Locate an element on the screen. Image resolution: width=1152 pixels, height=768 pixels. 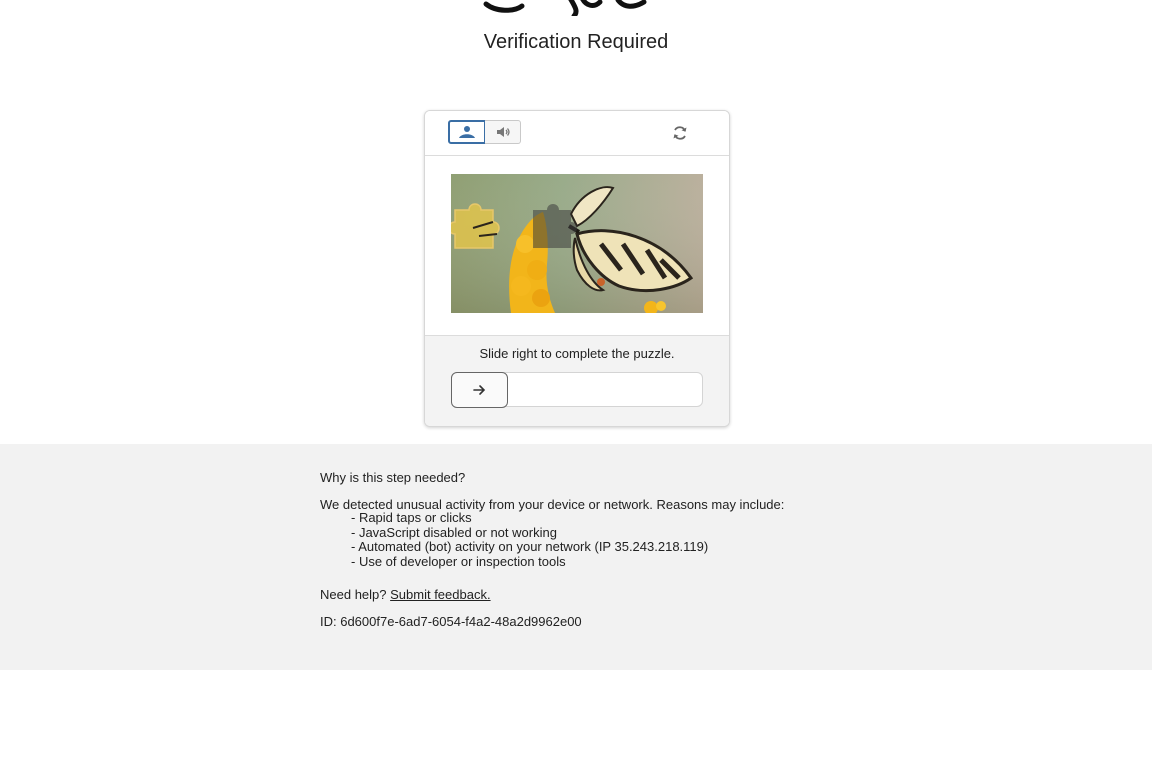
captcha-widget: Slide right to complete the puzzle. is located at coordinates (577, 268).